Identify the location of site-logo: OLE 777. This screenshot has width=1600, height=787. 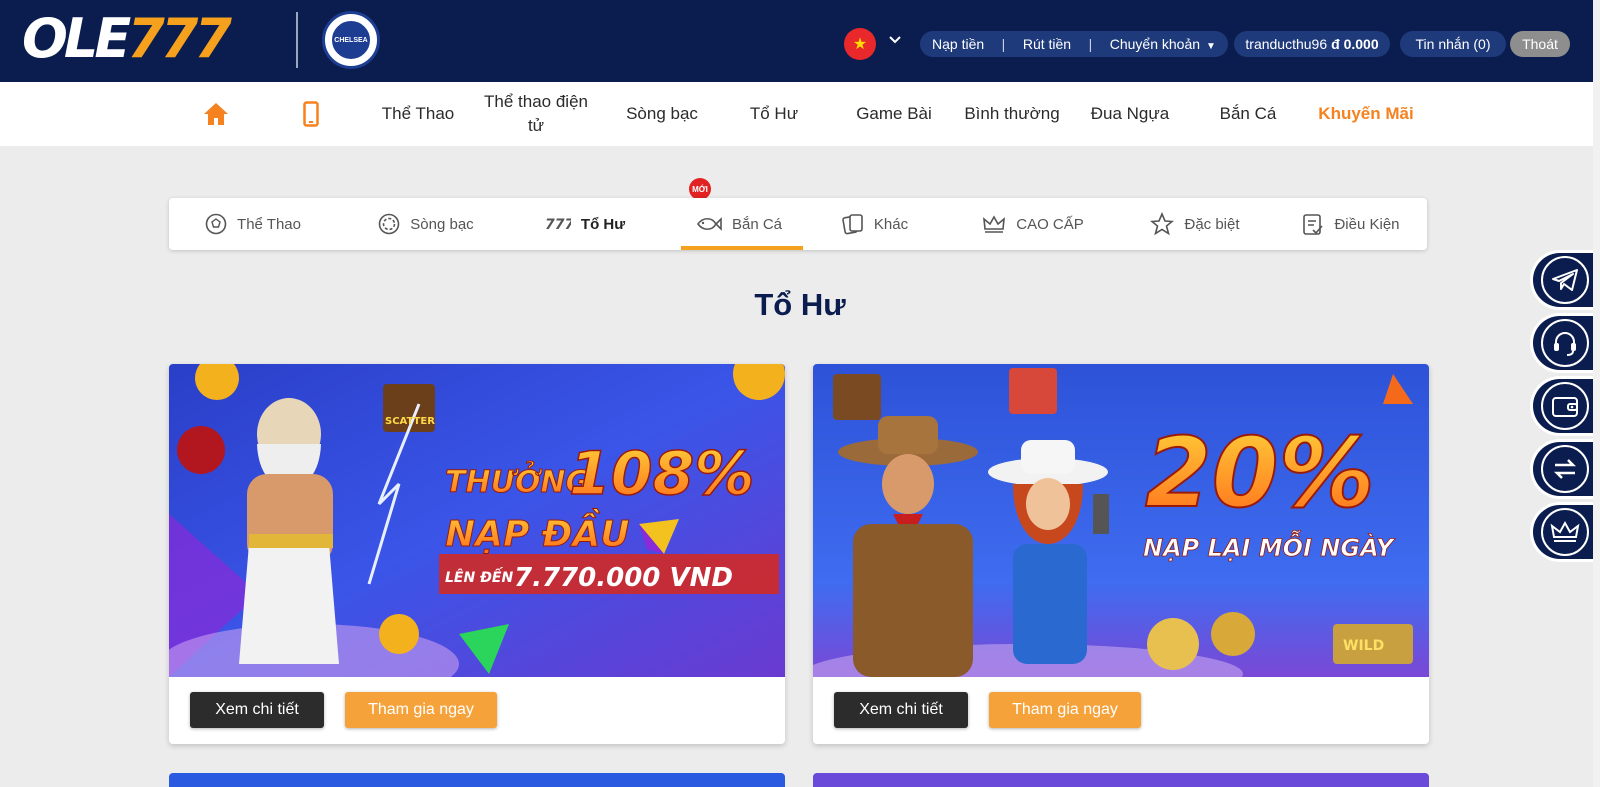
(127, 38).